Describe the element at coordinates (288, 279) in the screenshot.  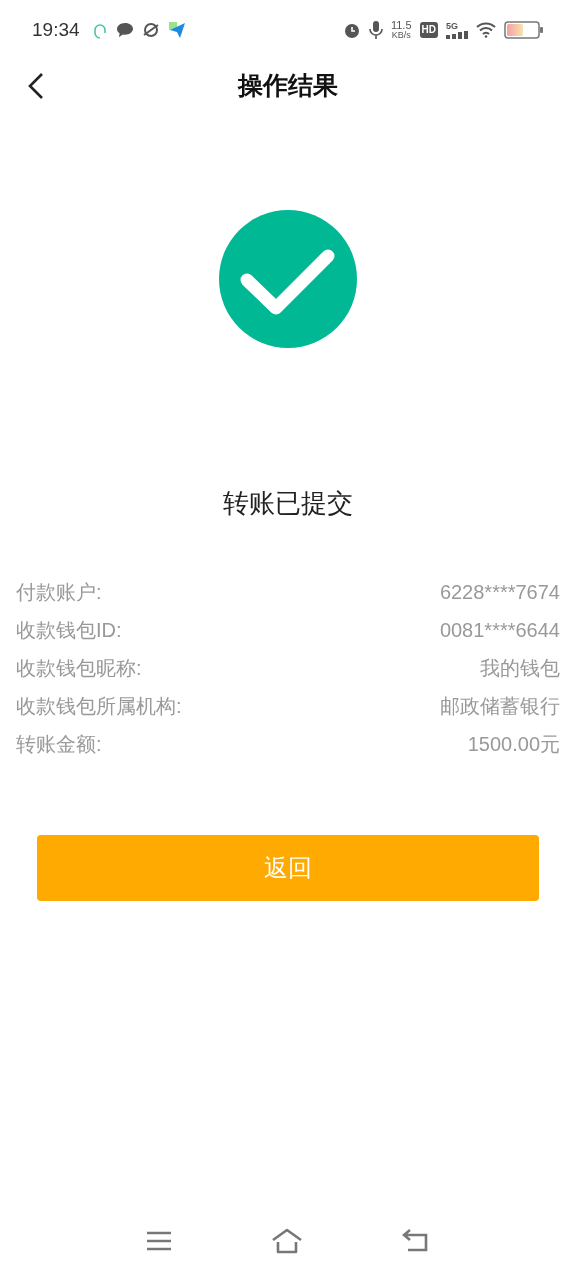
I see `success-check-icon` at that location.